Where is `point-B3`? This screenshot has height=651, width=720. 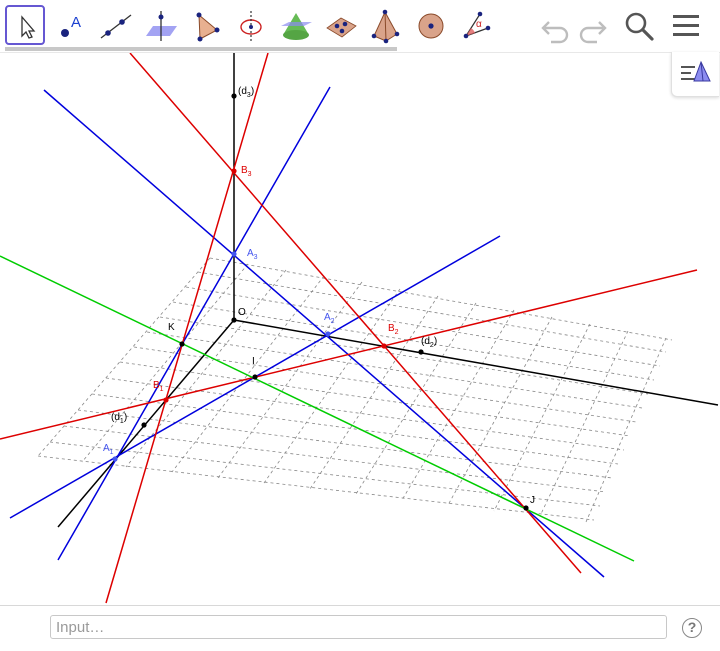 point-B3 is located at coordinates (234, 171).